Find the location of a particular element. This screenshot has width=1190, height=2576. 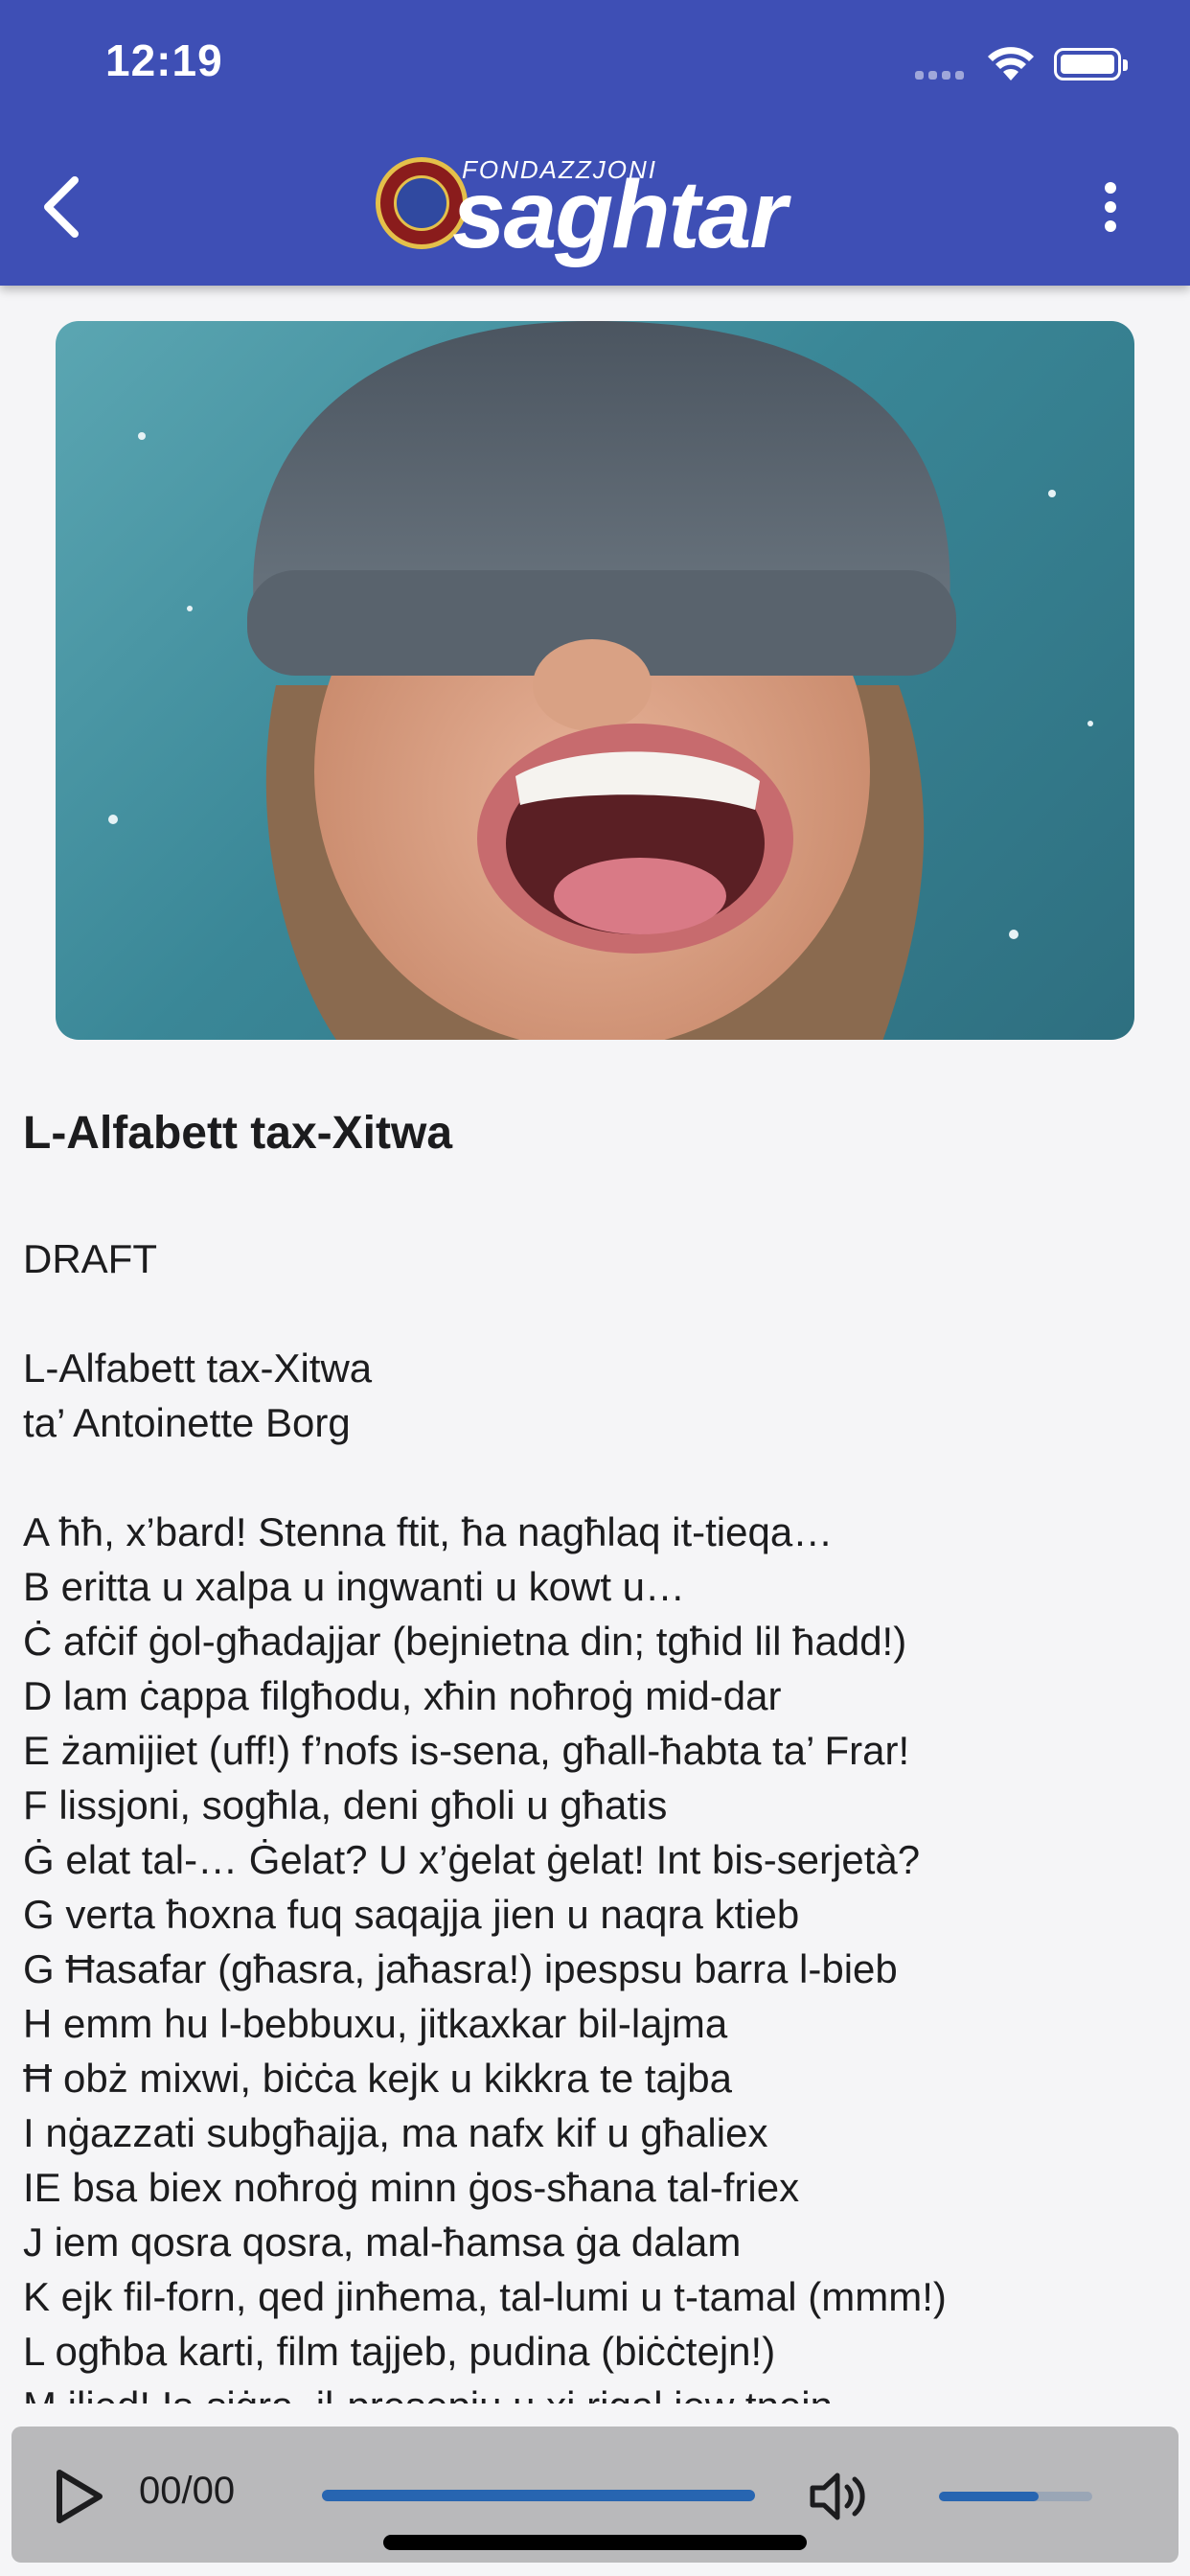

volume-slider-fill is located at coordinates (989, 2496).